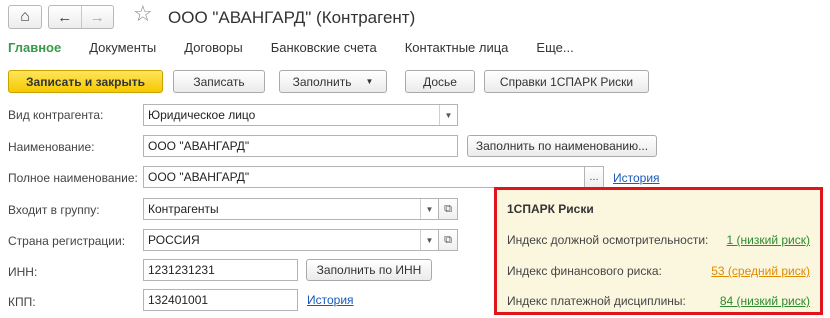 The image size is (830, 318). I want to click on save-button: Записать, so click(219, 81).